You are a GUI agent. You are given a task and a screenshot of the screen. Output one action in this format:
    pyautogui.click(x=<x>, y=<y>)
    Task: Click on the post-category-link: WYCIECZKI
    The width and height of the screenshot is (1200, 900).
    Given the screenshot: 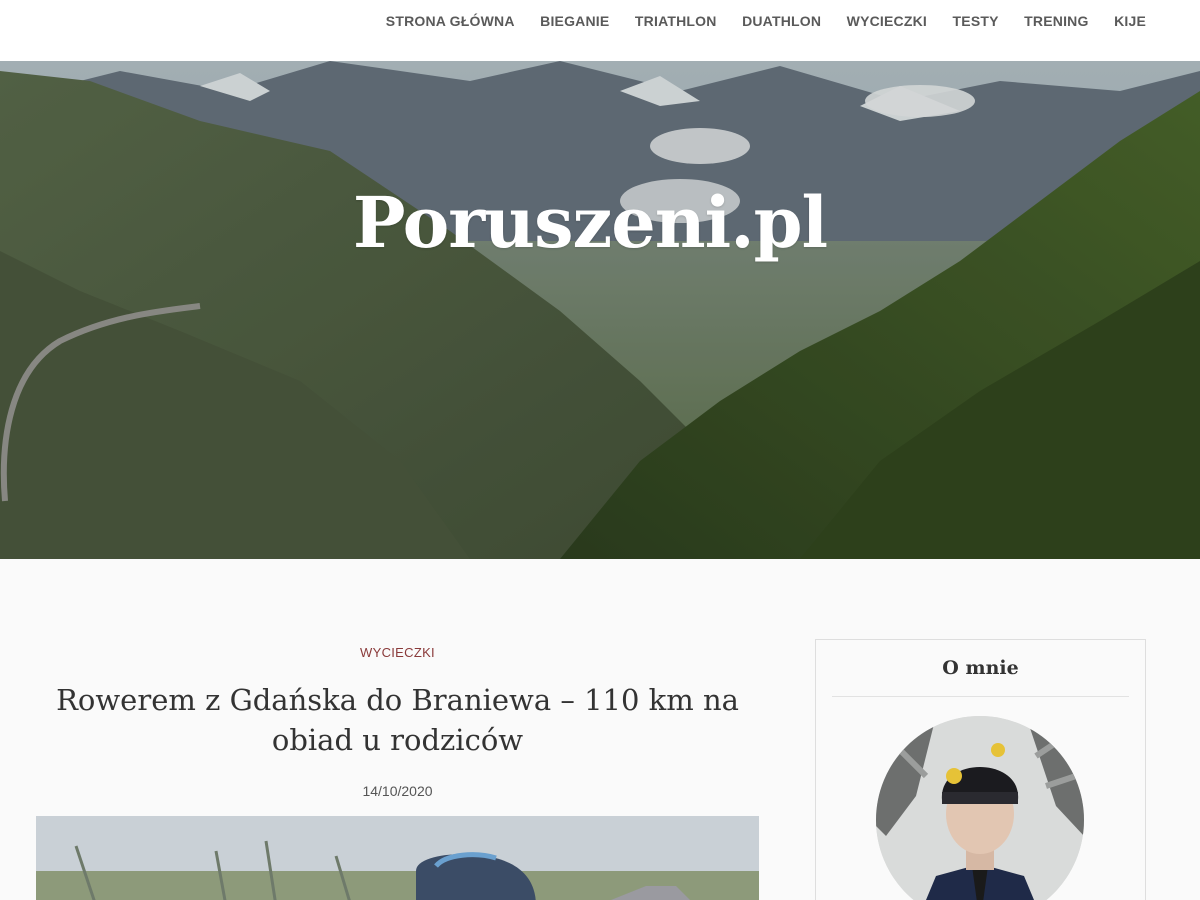 What is the action you would take?
    pyautogui.click(x=397, y=652)
    